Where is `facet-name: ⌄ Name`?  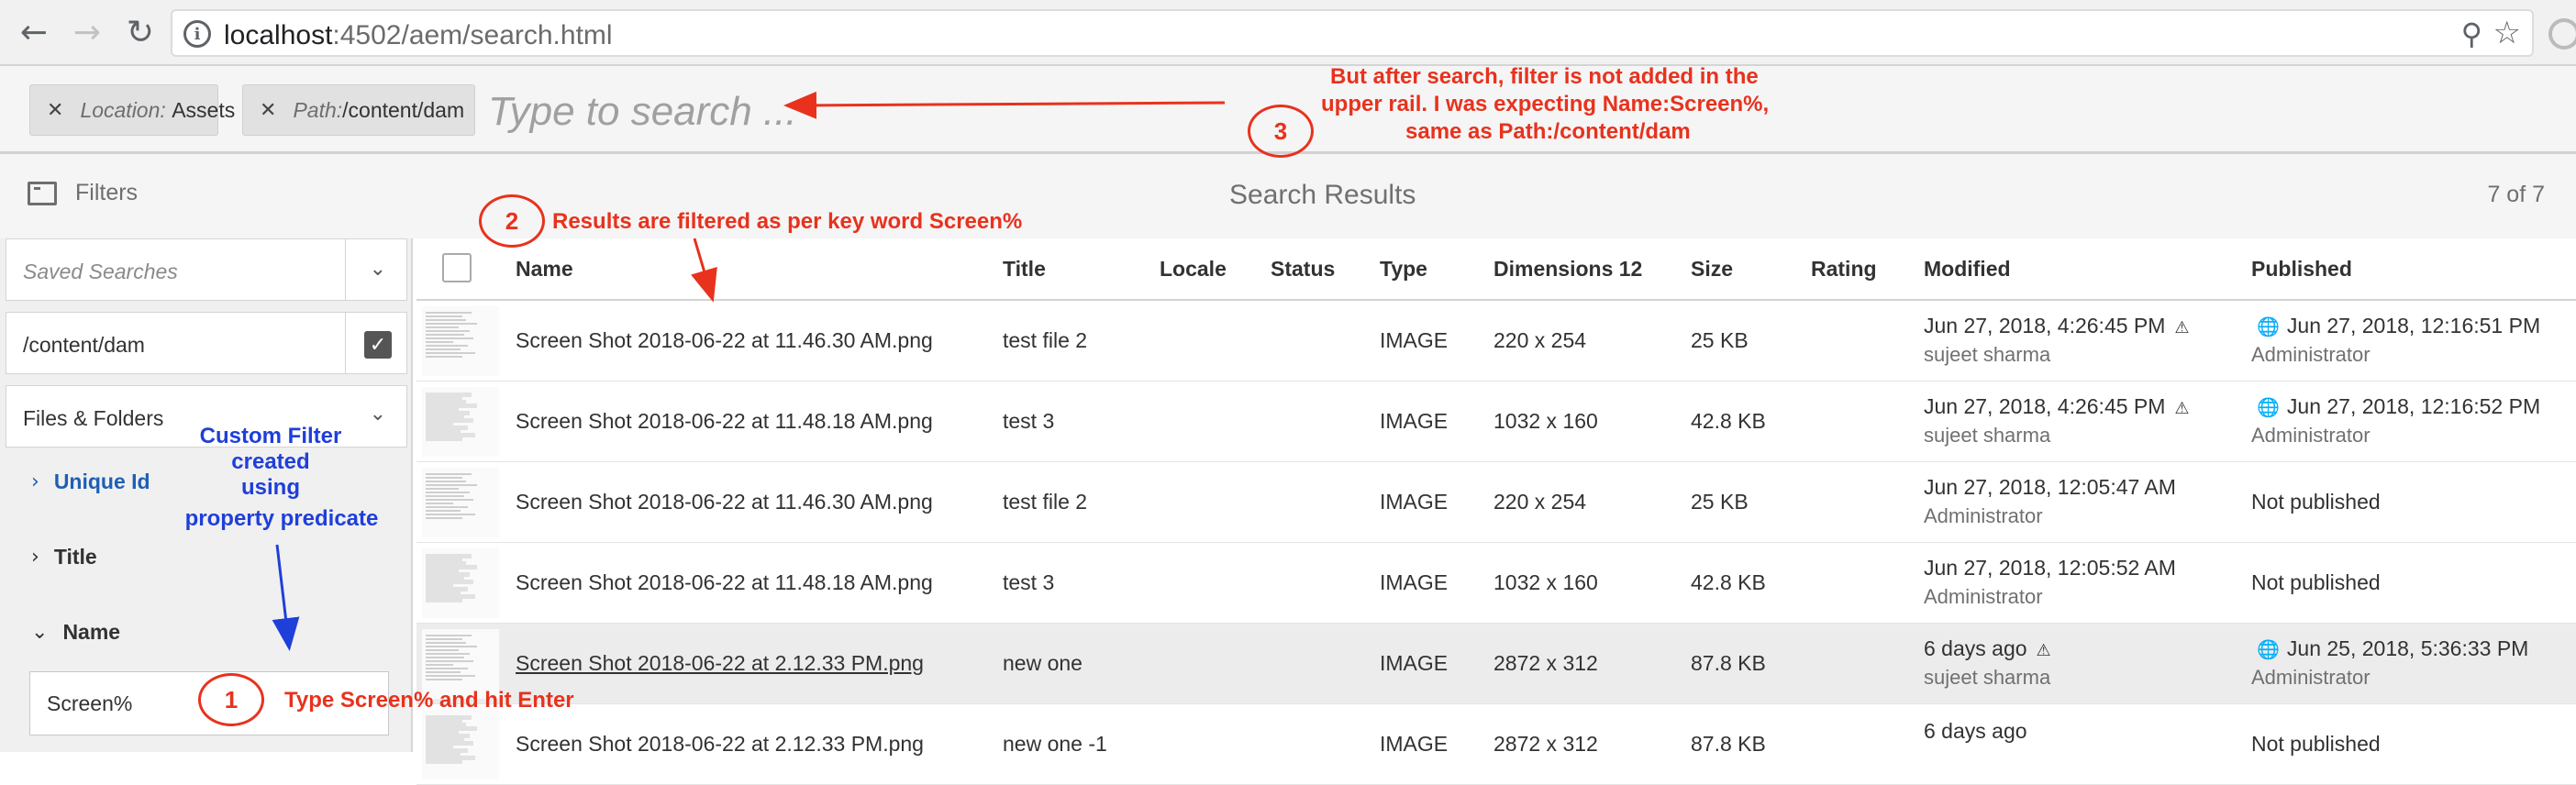 facet-name: ⌄ Name is located at coordinates (75, 632).